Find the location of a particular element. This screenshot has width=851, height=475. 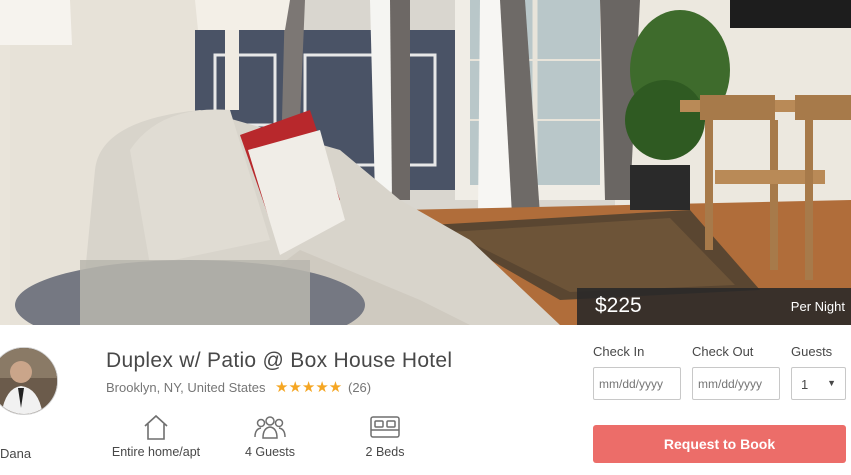

check-out-input is located at coordinates (736, 383).